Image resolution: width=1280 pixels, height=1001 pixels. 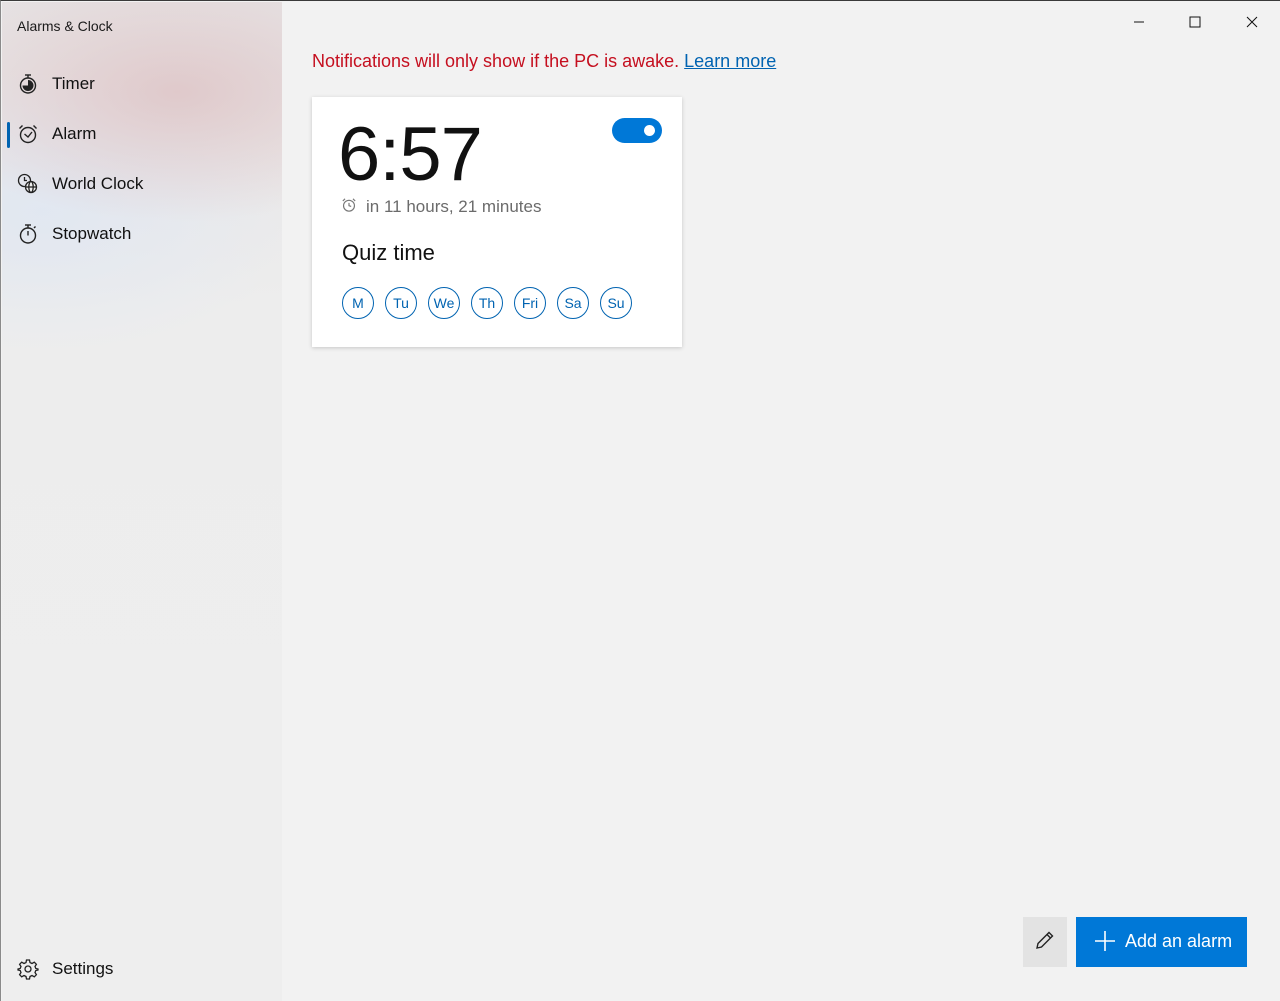 I want to click on close-button, so click(x=1252, y=22).